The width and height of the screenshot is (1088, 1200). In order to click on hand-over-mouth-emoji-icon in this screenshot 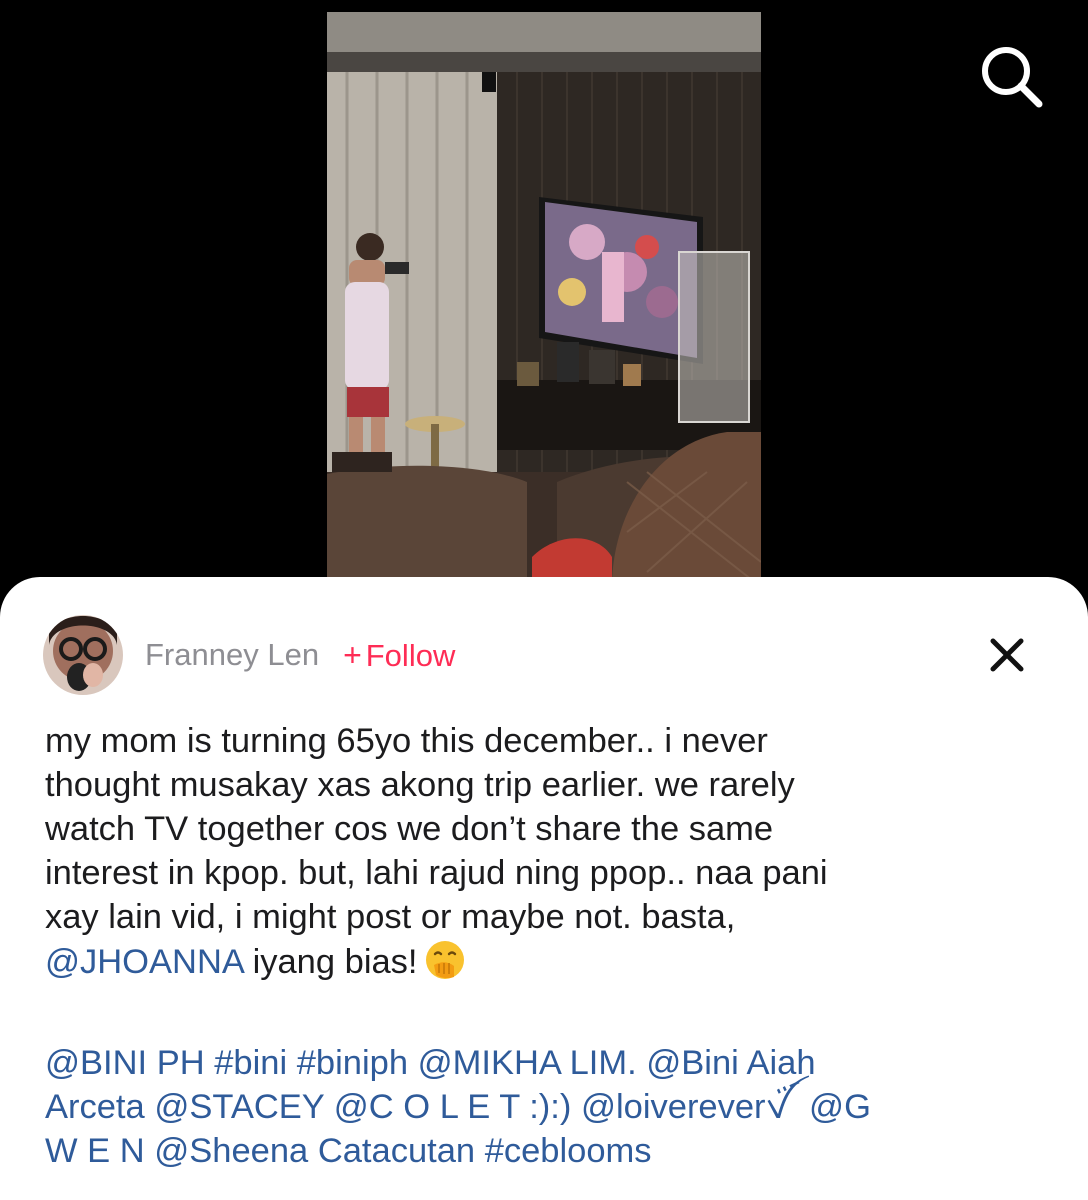, I will do `click(444, 960)`.